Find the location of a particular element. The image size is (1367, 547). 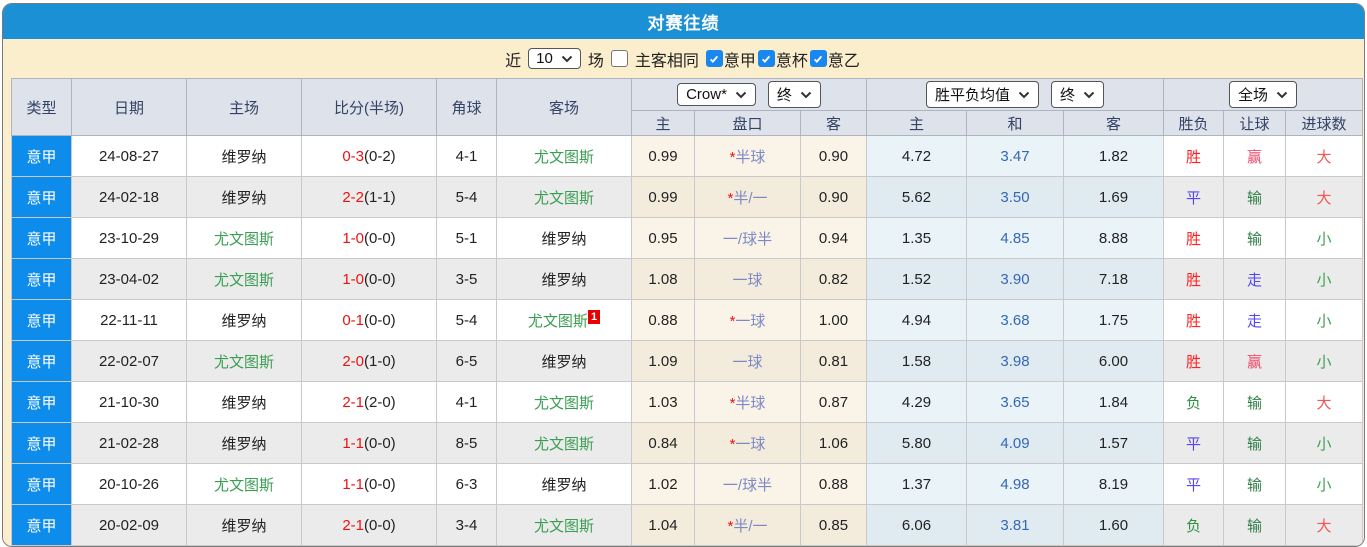

odds-away-cell: 0.94 is located at coordinates (833, 238).